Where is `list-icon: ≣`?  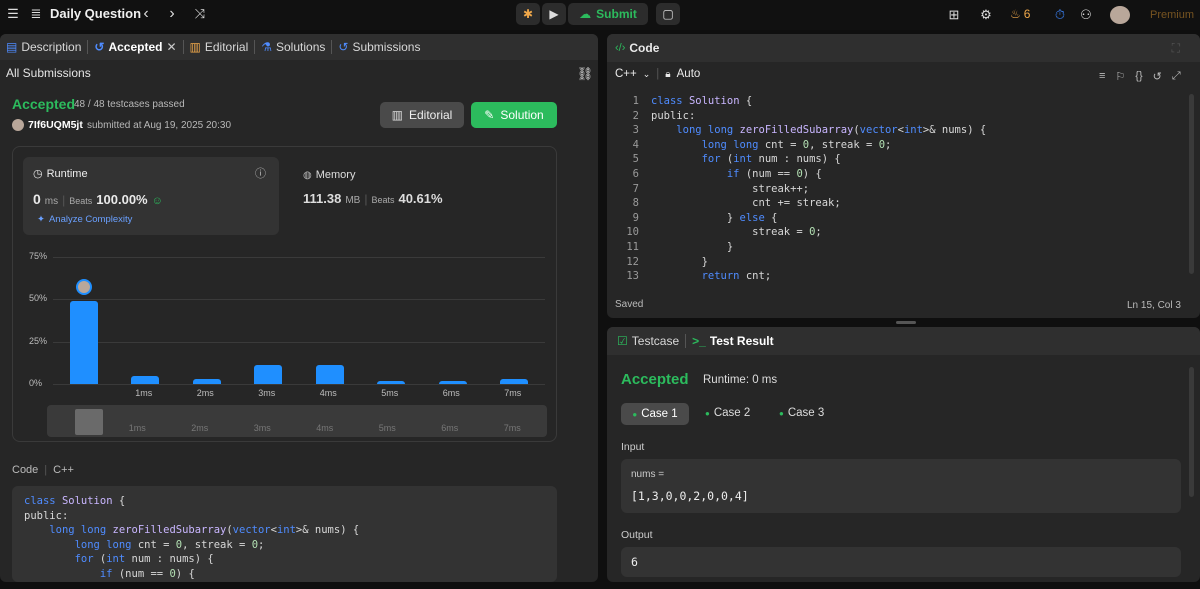
list-icon: ≣ is located at coordinates (36, 14).